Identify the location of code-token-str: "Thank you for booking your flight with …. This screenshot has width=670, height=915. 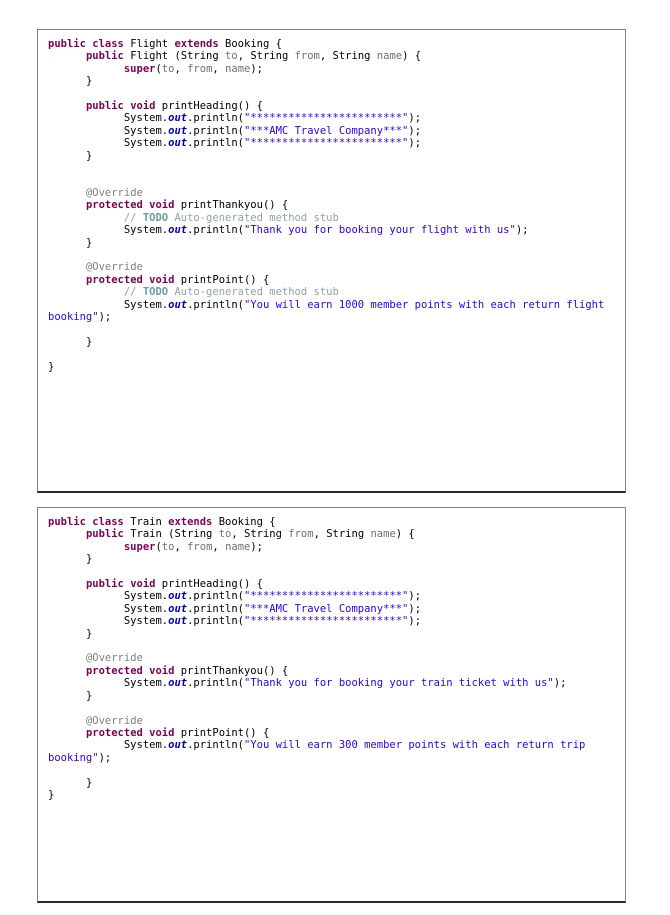
(380, 230).